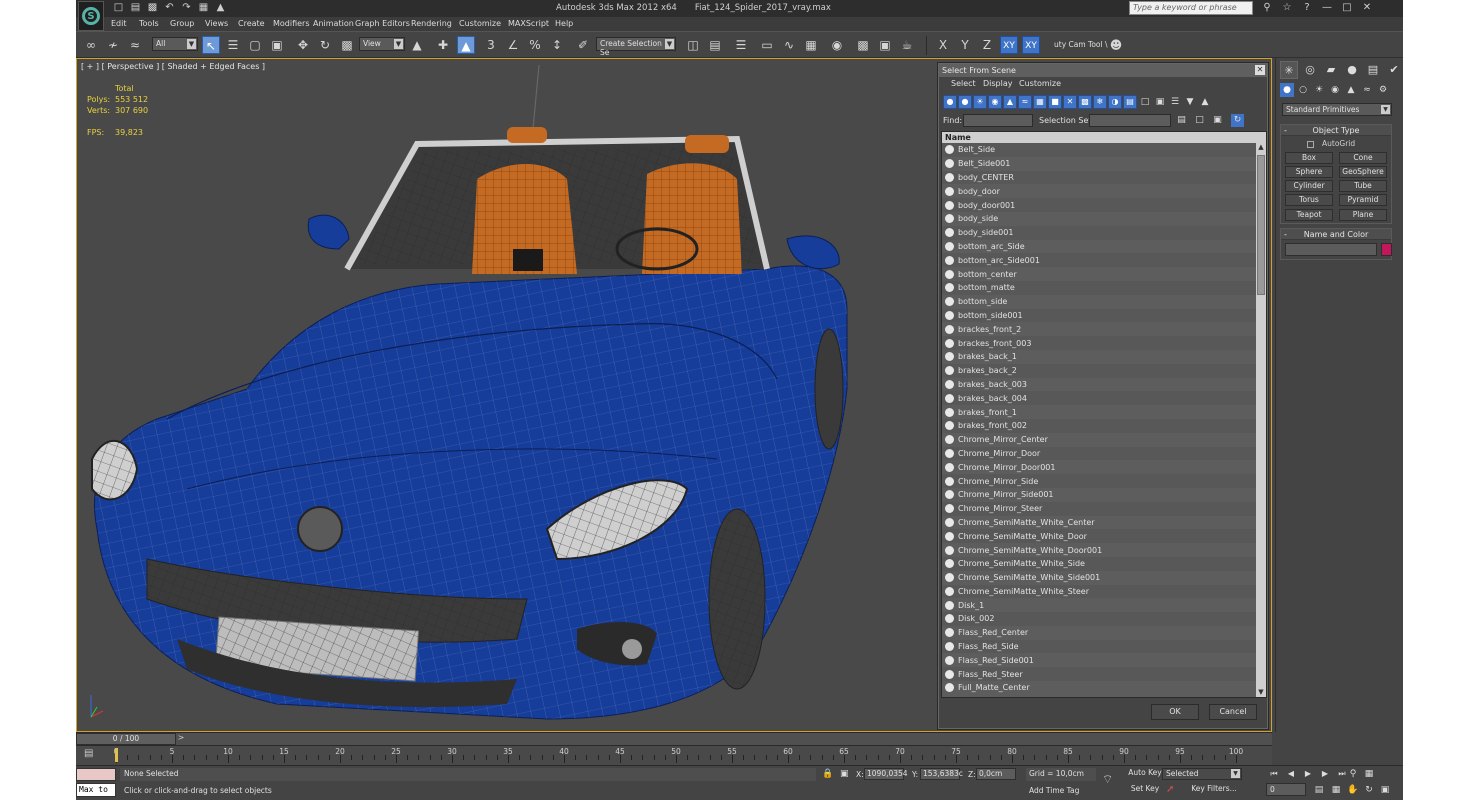  Describe the element at coordinates (135, 8) in the screenshot. I see `open-file-icon: ▤` at that location.